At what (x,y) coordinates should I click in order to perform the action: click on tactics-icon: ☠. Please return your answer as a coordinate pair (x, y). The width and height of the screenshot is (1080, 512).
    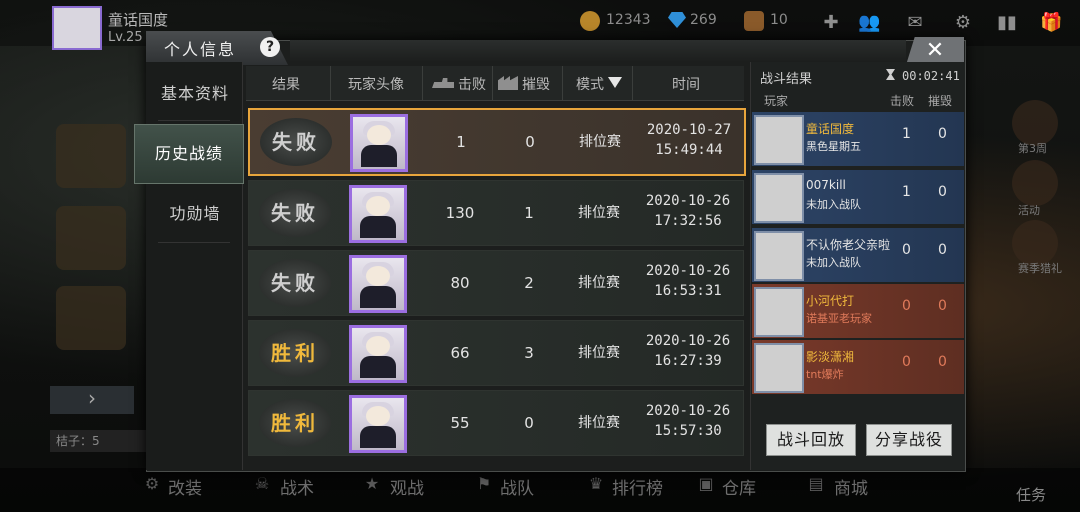
    Looking at the image, I should click on (262, 483).